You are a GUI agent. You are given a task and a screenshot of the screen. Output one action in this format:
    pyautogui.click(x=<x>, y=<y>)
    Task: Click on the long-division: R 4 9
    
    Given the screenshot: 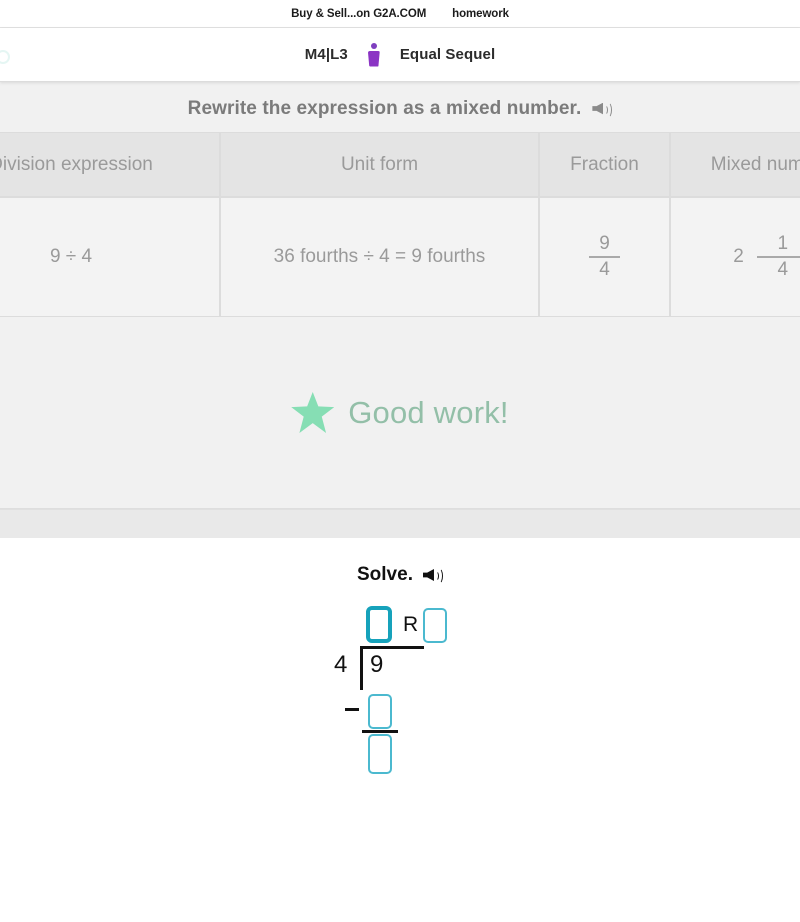 What is the action you would take?
    pyautogui.click(x=400, y=693)
    